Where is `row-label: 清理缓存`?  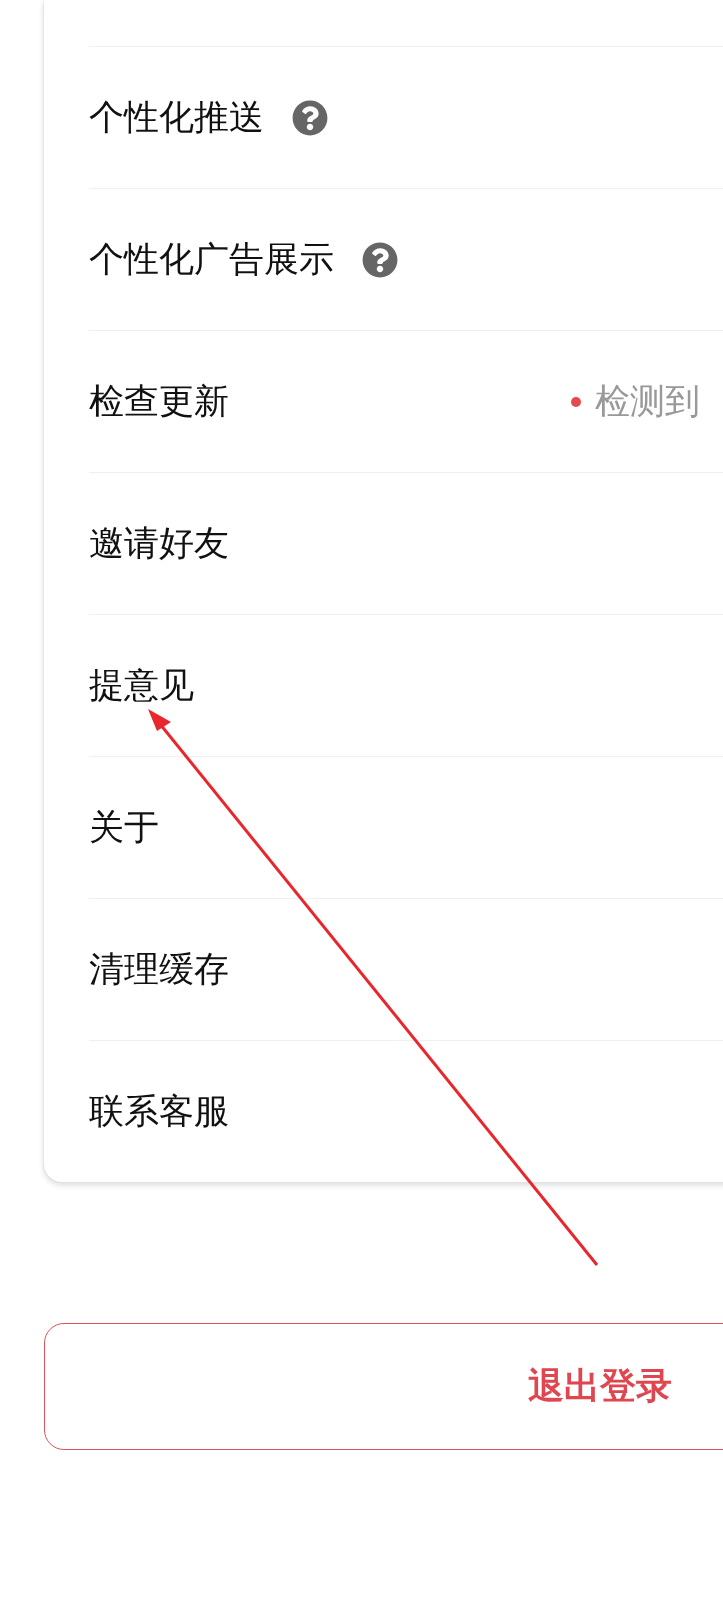
row-label: 清理缓存 is located at coordinates (159, 969).